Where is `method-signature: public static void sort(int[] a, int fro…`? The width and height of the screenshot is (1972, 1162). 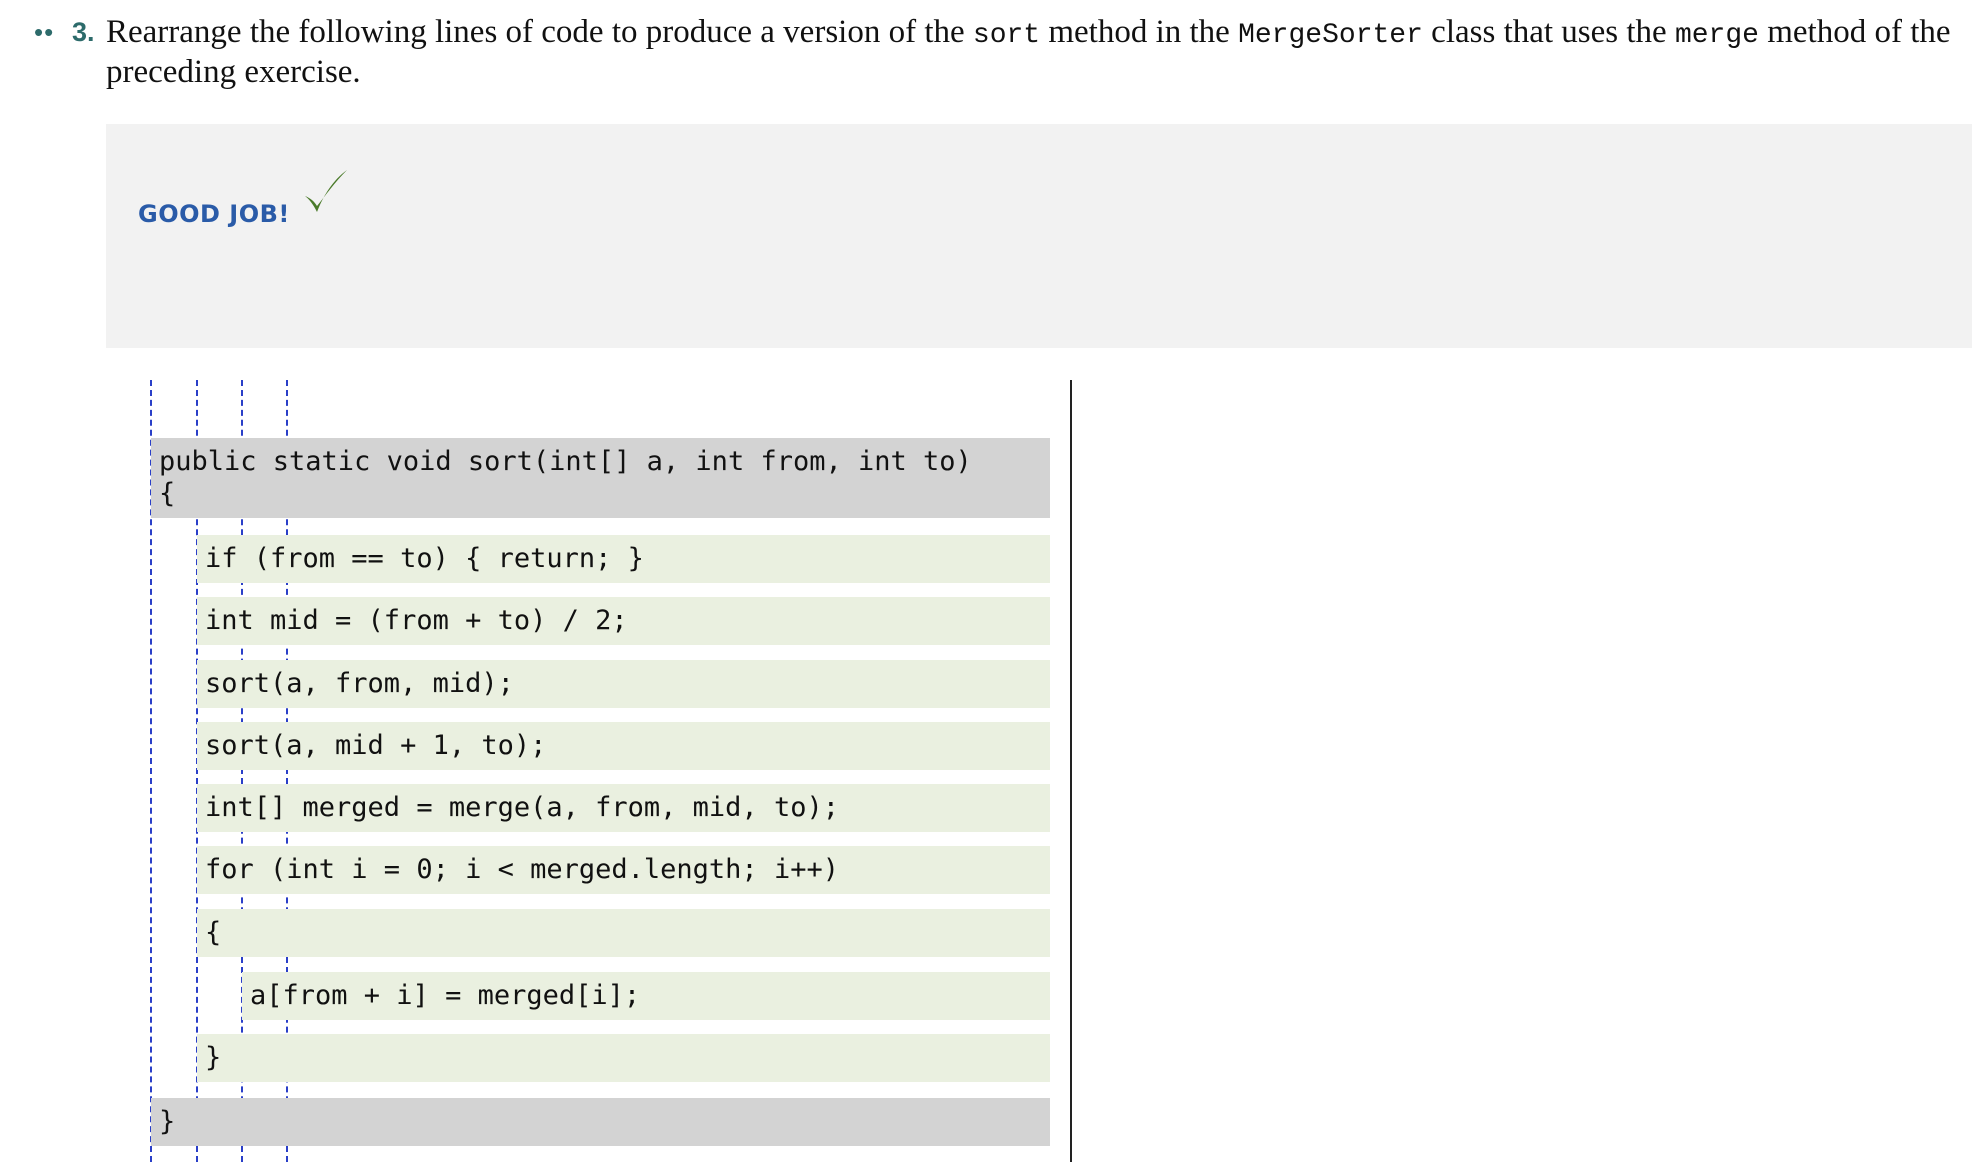
method-signature: public static void sort(int[] a, int fro… is located at coordinates (565, 461).